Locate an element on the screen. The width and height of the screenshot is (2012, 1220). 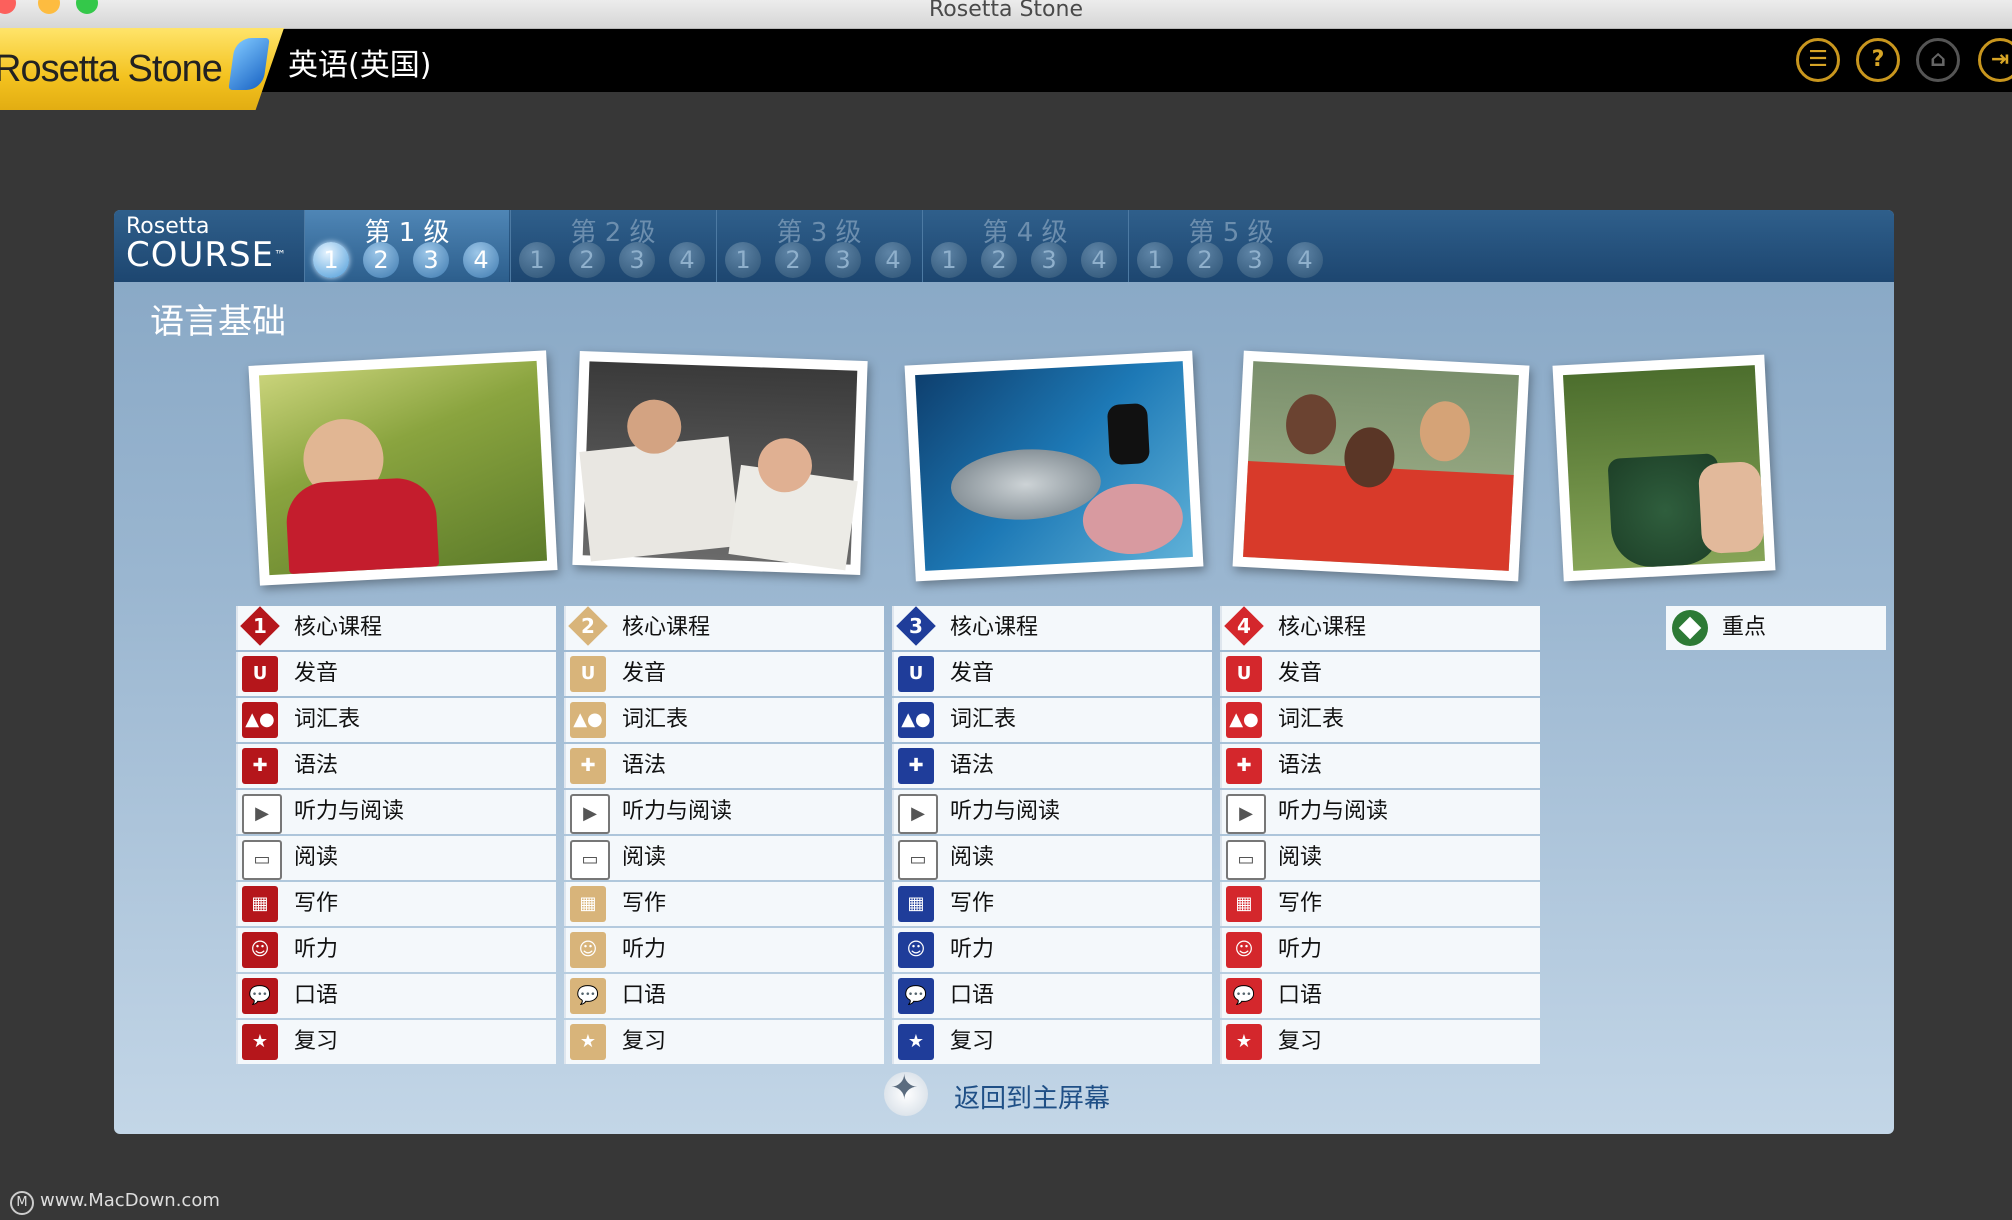
level-4-tab: 第 4 级1234 is located at coordinates (1024, 246).